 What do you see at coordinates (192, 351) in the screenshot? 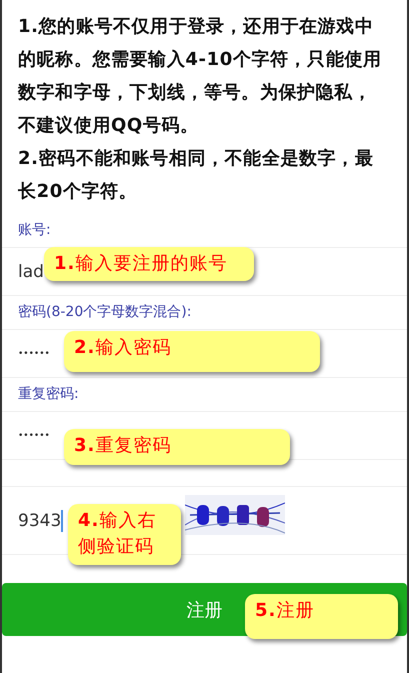
I see `hint-tooltip: 2.输入密码` at bounding box center [192, 351].